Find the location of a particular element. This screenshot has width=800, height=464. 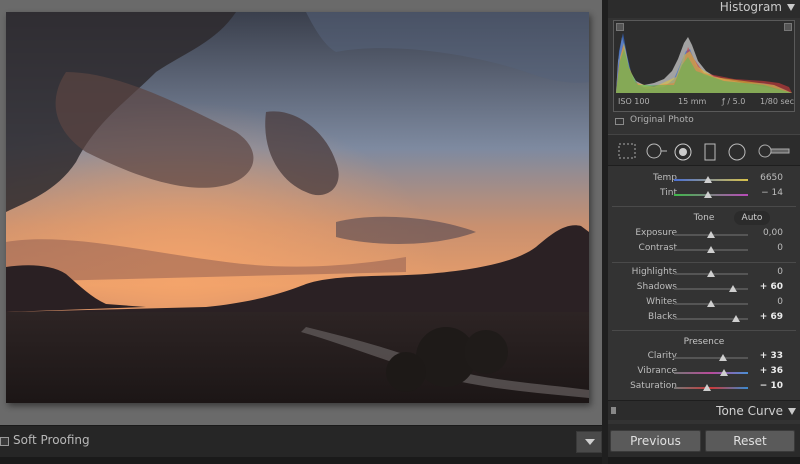

original-photo-row: Original Photo is located at coordinates (704, 122).